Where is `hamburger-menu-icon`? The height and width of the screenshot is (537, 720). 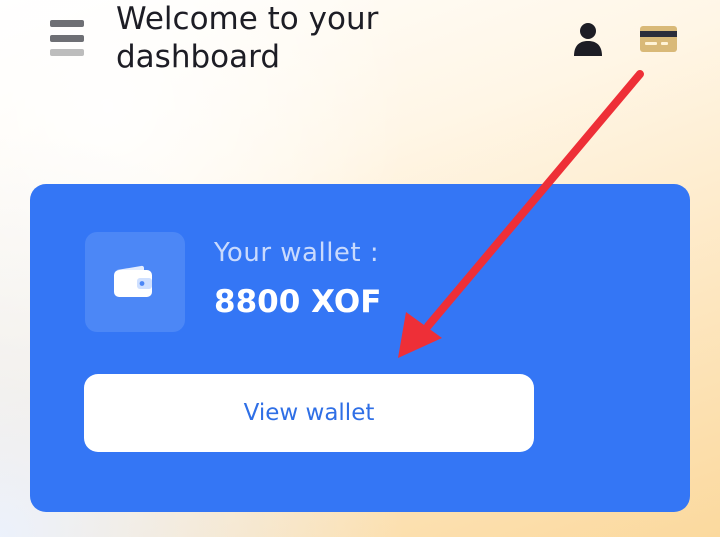
hamburger-menu-icon is located at coordinates (68, 38).